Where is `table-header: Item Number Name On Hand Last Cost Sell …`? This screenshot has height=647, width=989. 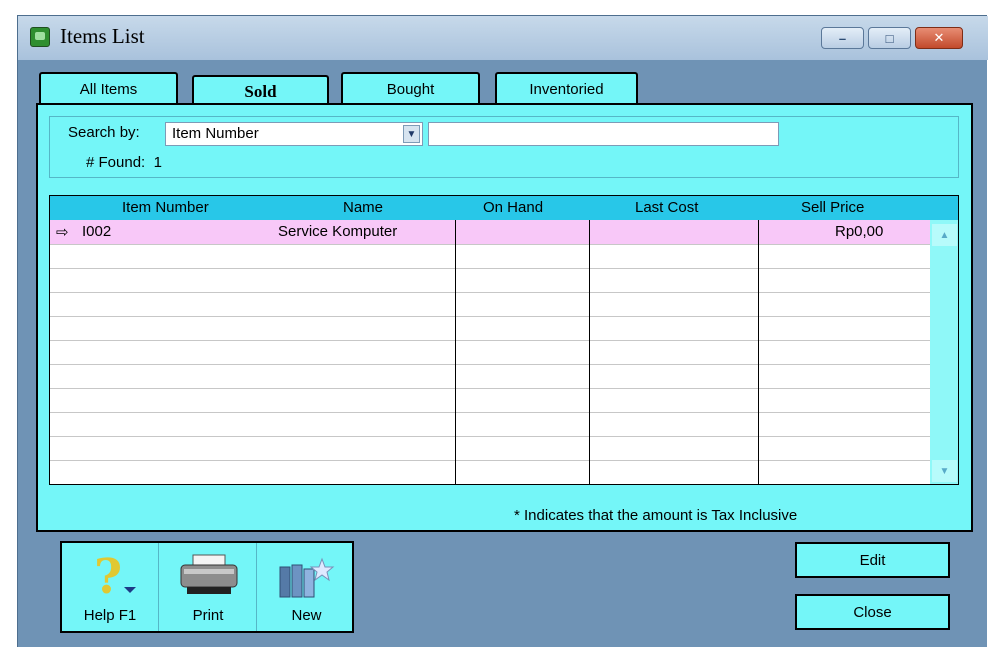 table-header: Item Number Name On Hand Last Cost Sell … is located at coordinates (504, 208).